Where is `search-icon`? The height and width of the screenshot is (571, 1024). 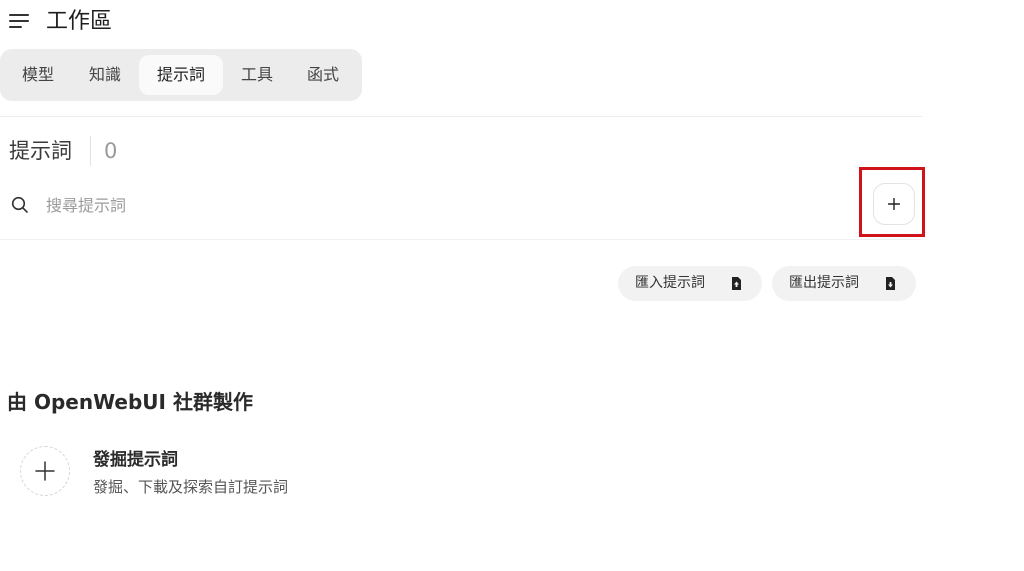
search-icon is located at coordinates (19, 204).